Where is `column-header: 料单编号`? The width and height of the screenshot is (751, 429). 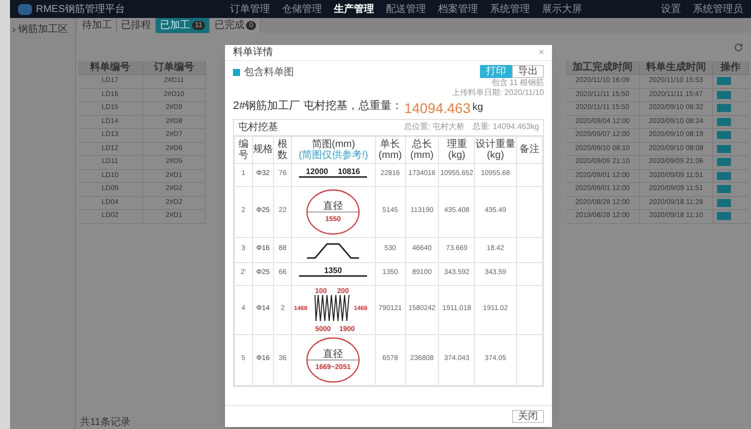
column-header: 料单编号 is located at coordinates (110, 68).